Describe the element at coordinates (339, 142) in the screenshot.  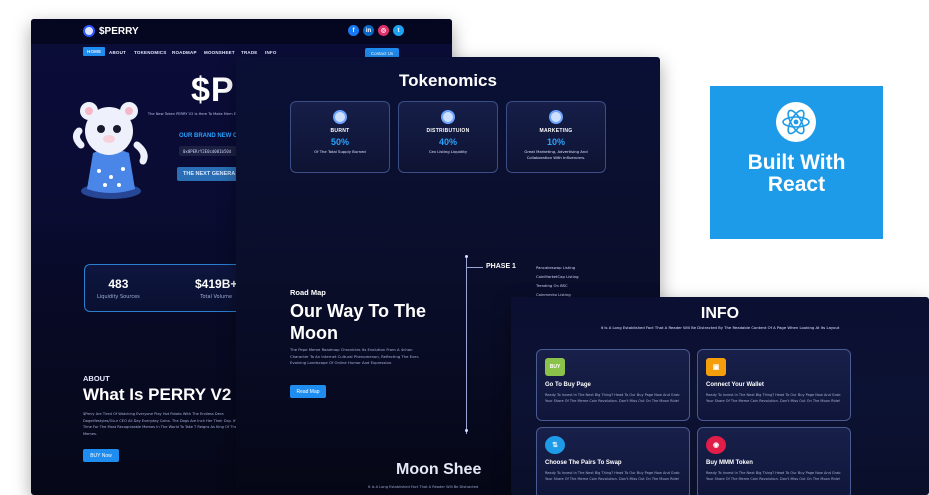
I see `card-percent: 50%` at that location.